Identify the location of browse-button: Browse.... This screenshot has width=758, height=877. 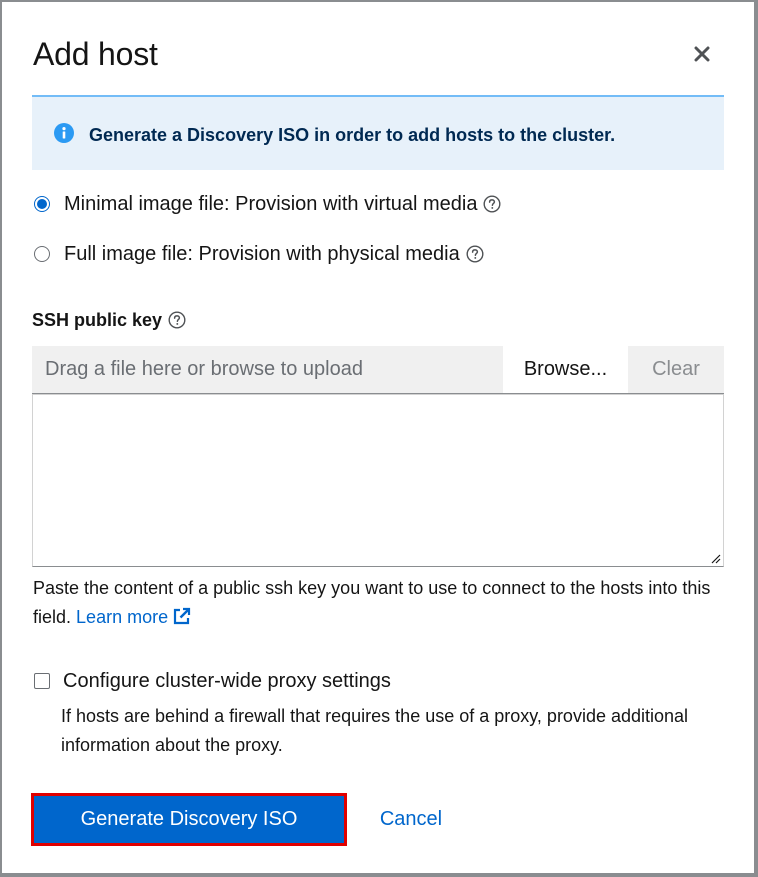
(565, 369).